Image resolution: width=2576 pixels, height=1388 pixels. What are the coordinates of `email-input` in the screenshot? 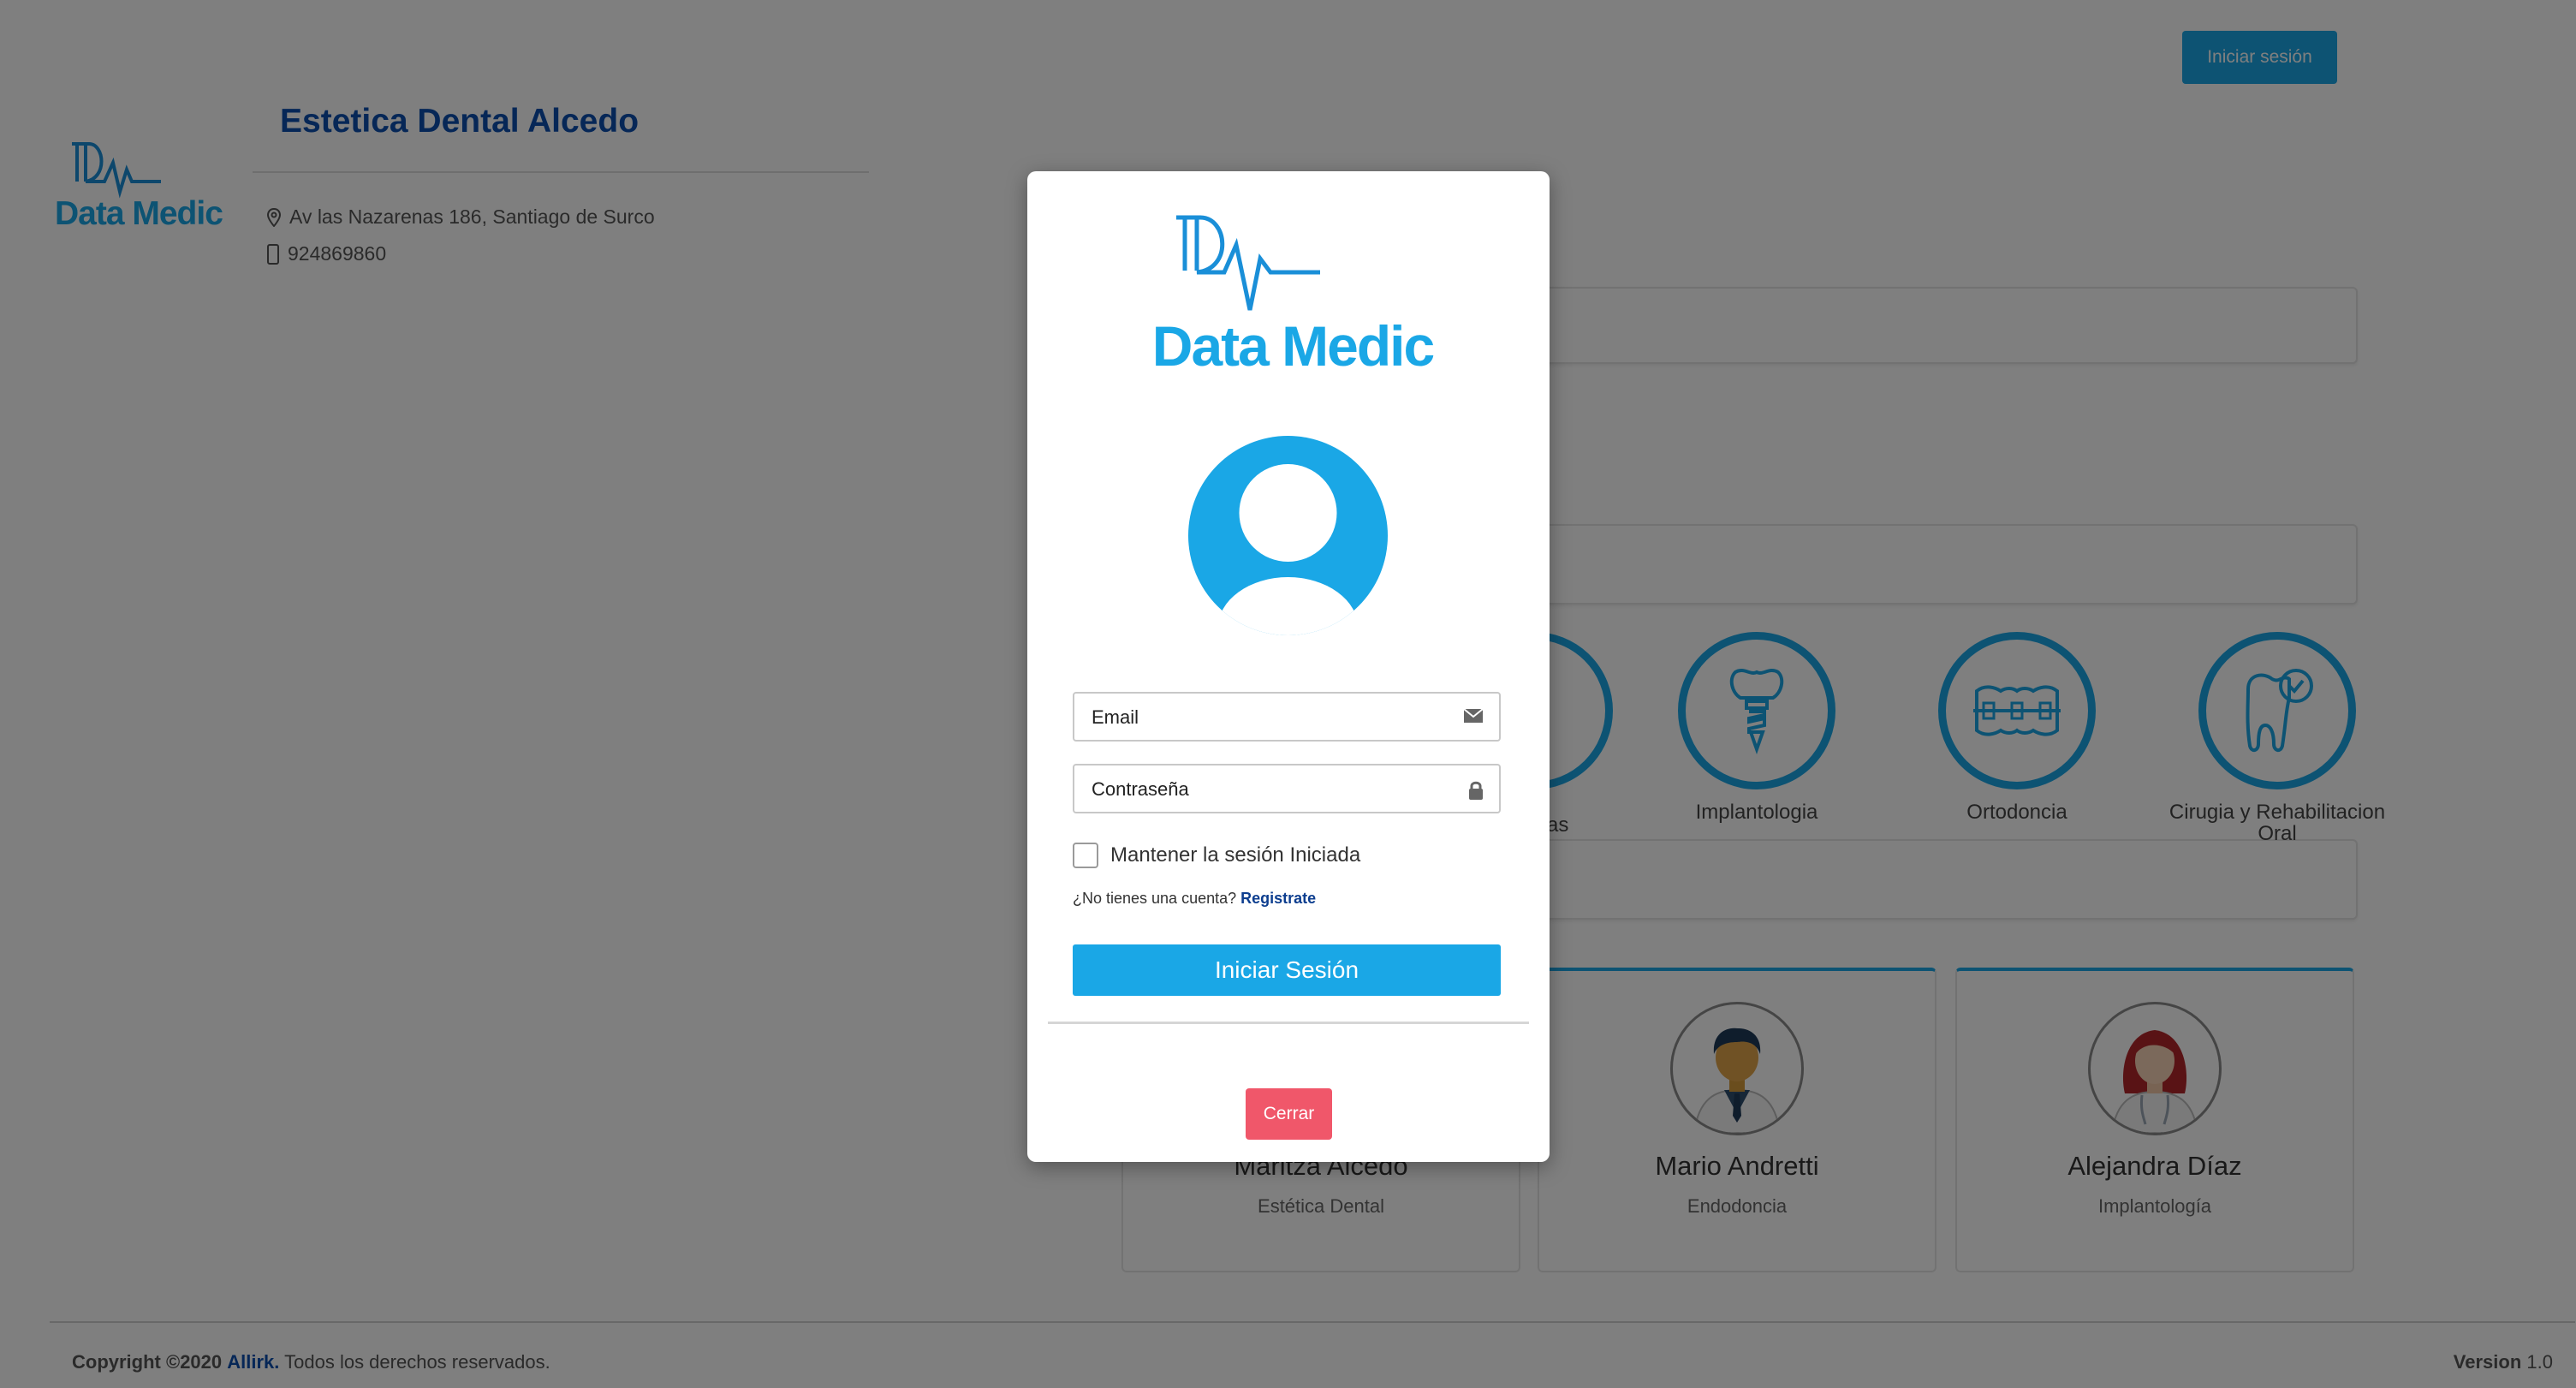 It's located at (1271, 718).